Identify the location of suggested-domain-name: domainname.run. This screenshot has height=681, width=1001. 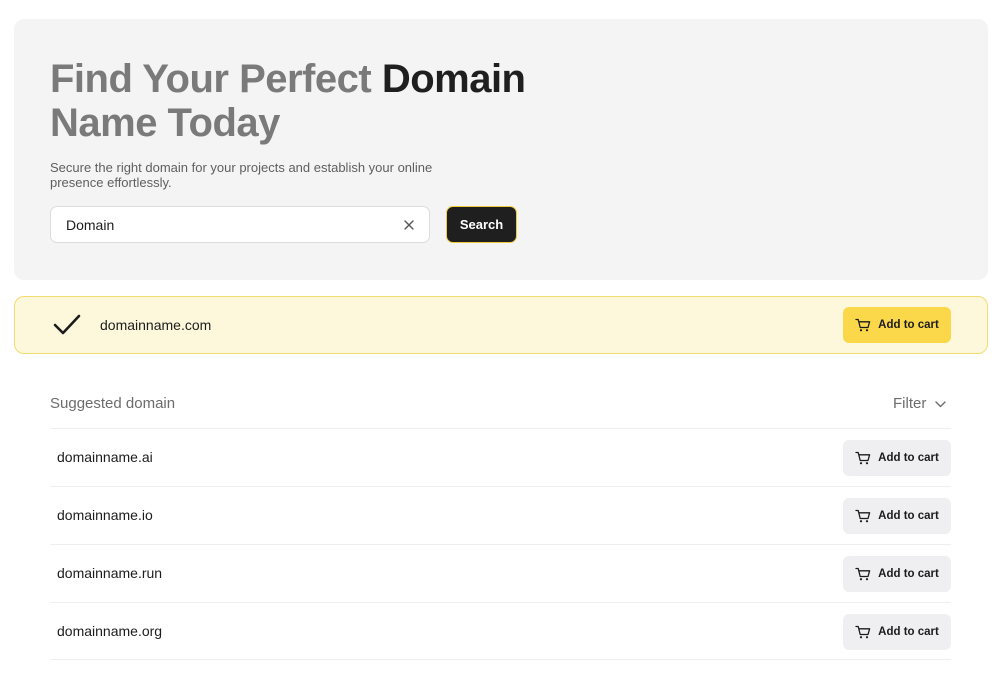
(110, 573).